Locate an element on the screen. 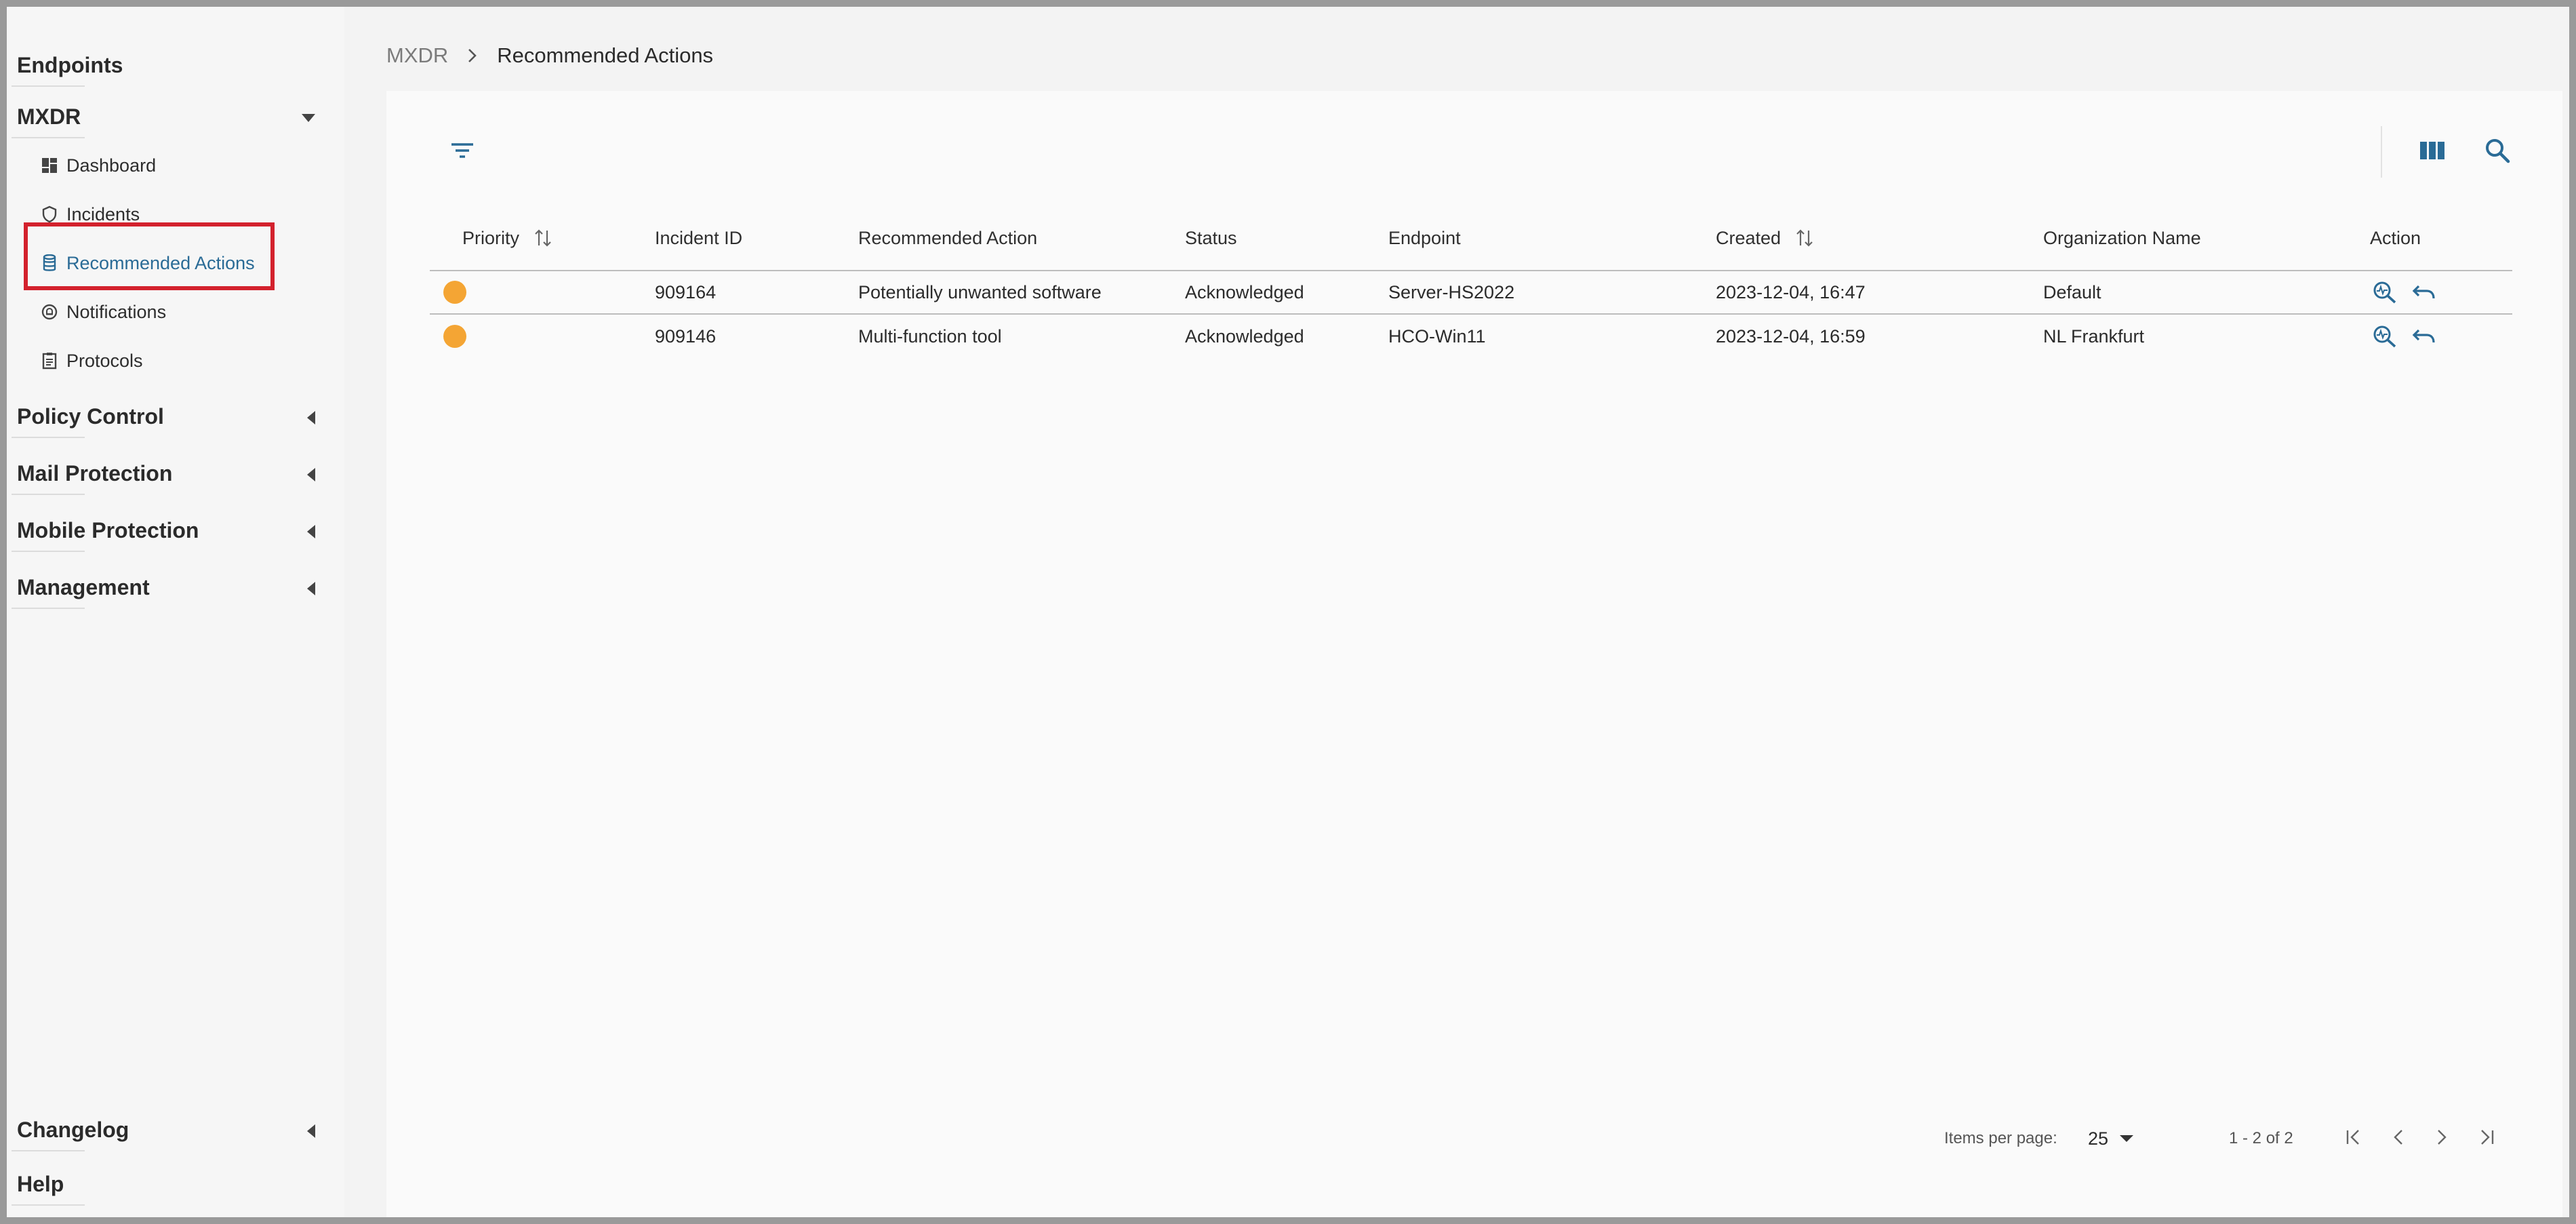  sidebar-section-changelog: Changelog is located at coordinates (163, 1133).